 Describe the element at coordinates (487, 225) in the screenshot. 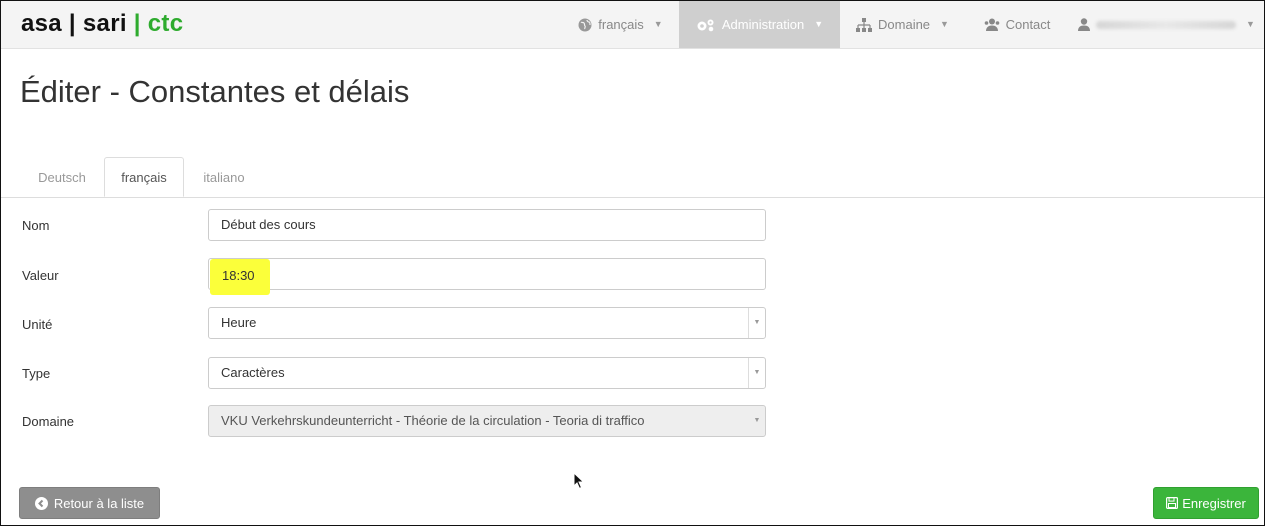

I see `nom-input: Début des cours` at that location.